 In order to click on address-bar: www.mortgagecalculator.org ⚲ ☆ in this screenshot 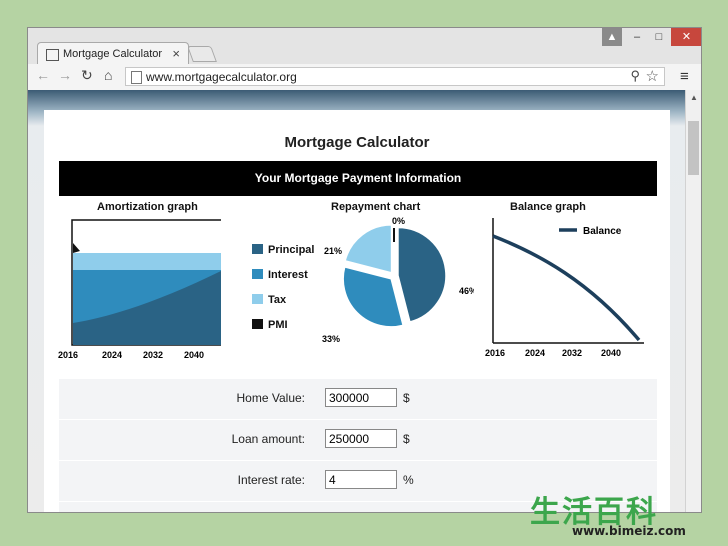, I will do `click(395, 76)`.